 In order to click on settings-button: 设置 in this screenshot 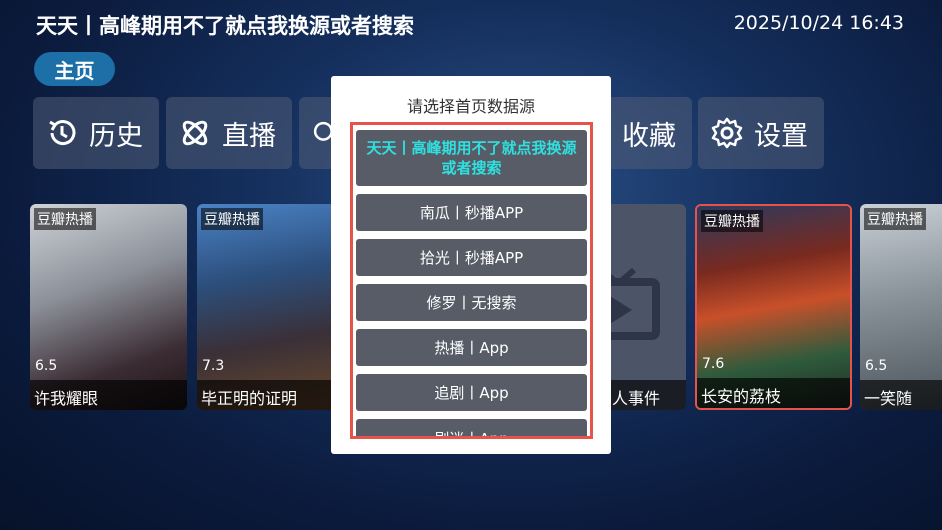, I will do `click(761, 133)`.